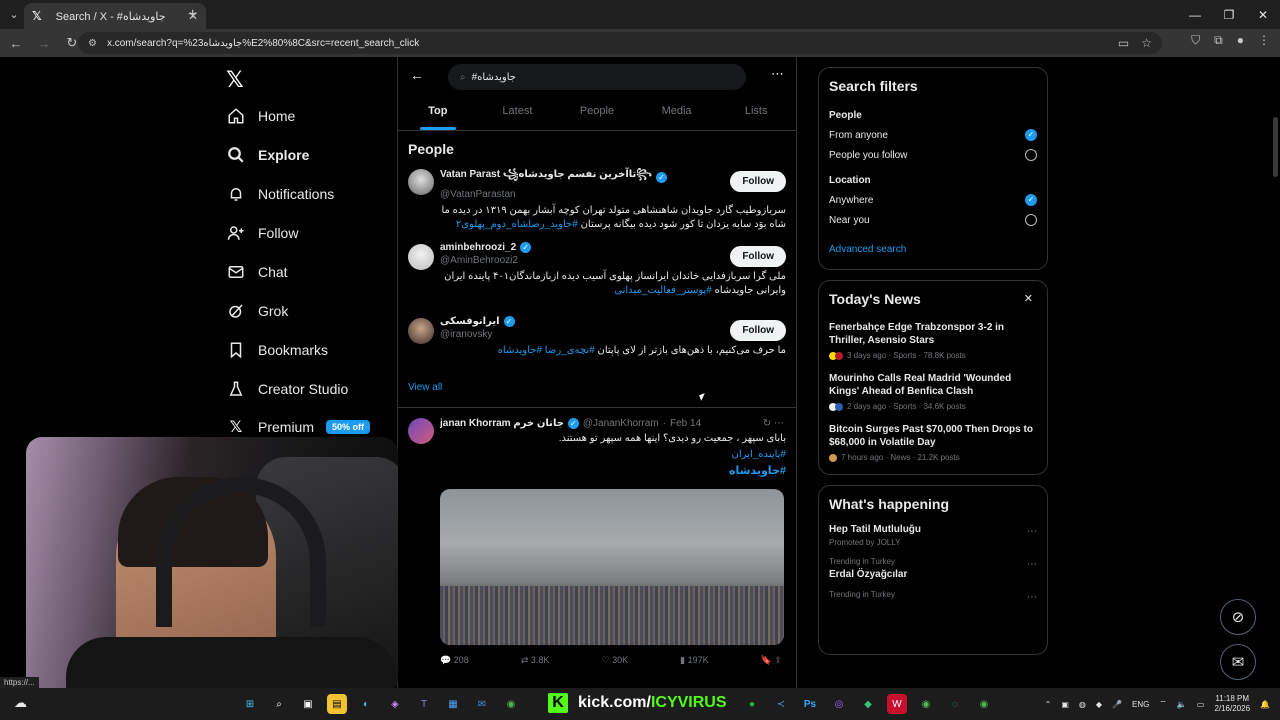 The image size is (1280, 720). Describe the element at coordinates (781, 704) in the screenshot. I see `vscode-icon: ≺` at that location.